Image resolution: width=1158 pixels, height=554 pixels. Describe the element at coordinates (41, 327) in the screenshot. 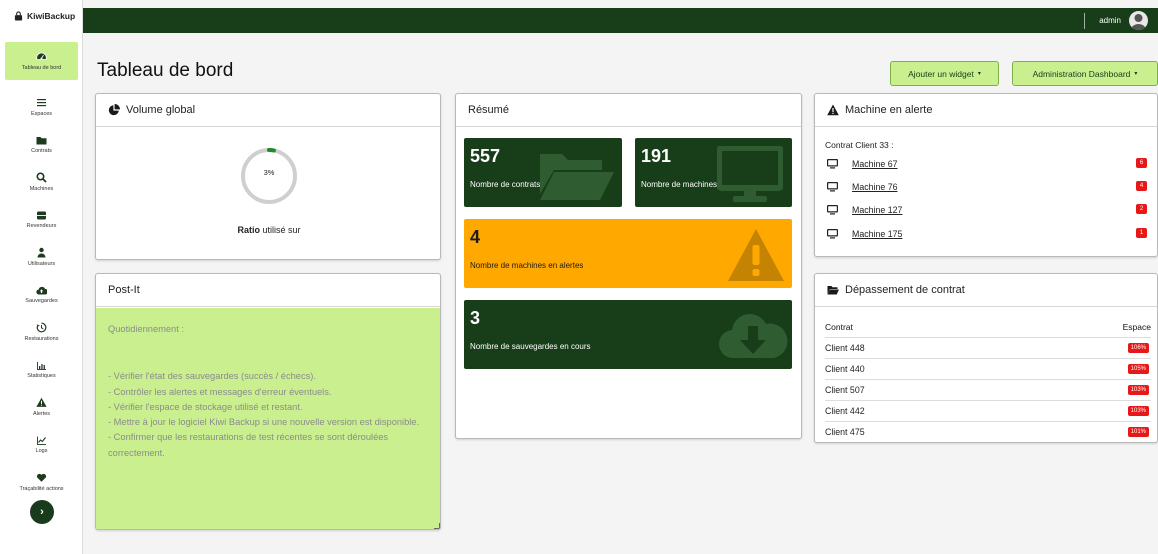

I see `history-icon` at that location.